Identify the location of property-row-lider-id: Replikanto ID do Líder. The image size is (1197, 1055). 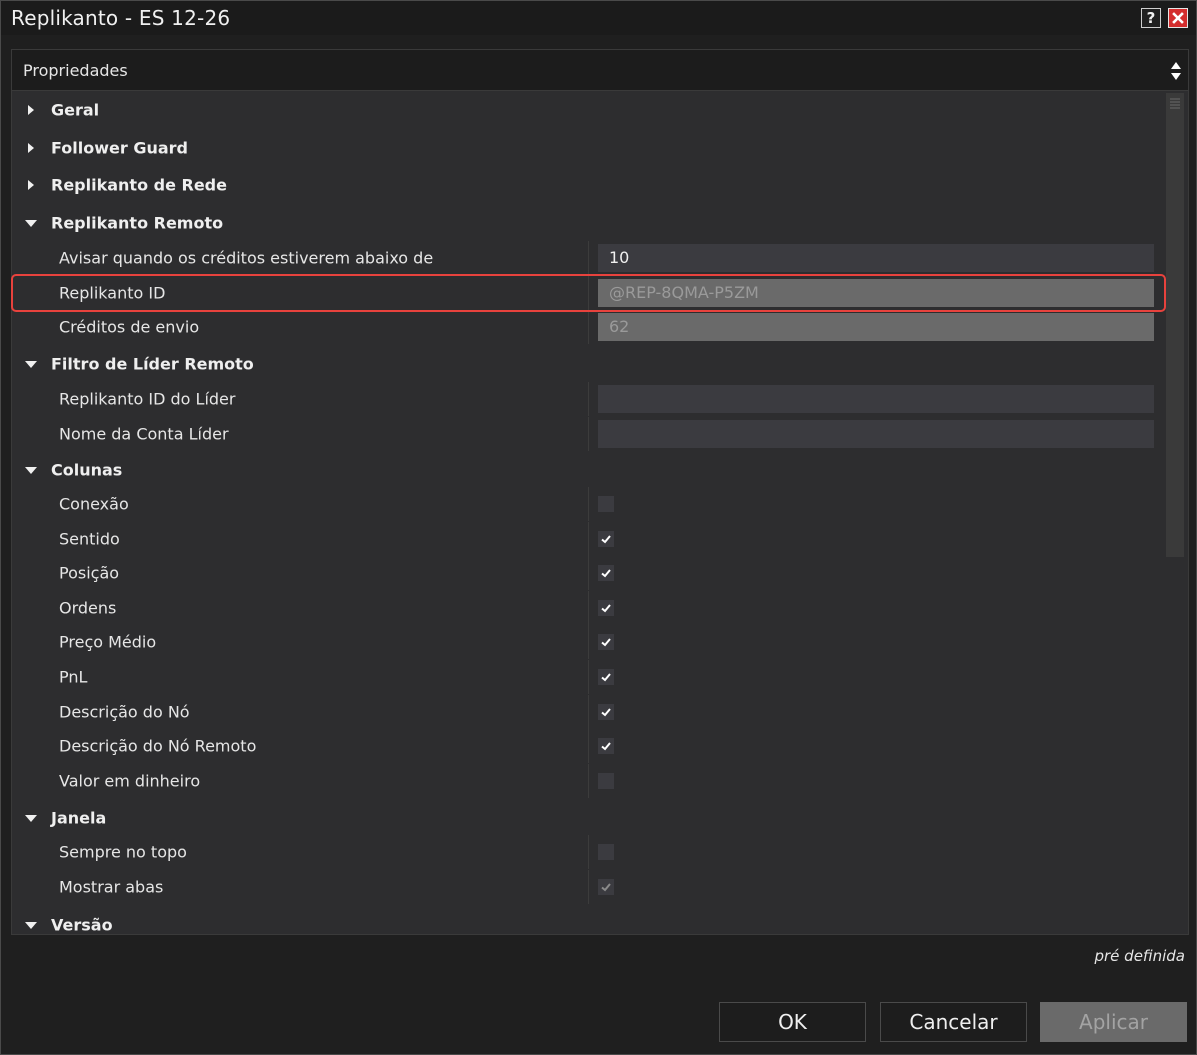
(588, 399).